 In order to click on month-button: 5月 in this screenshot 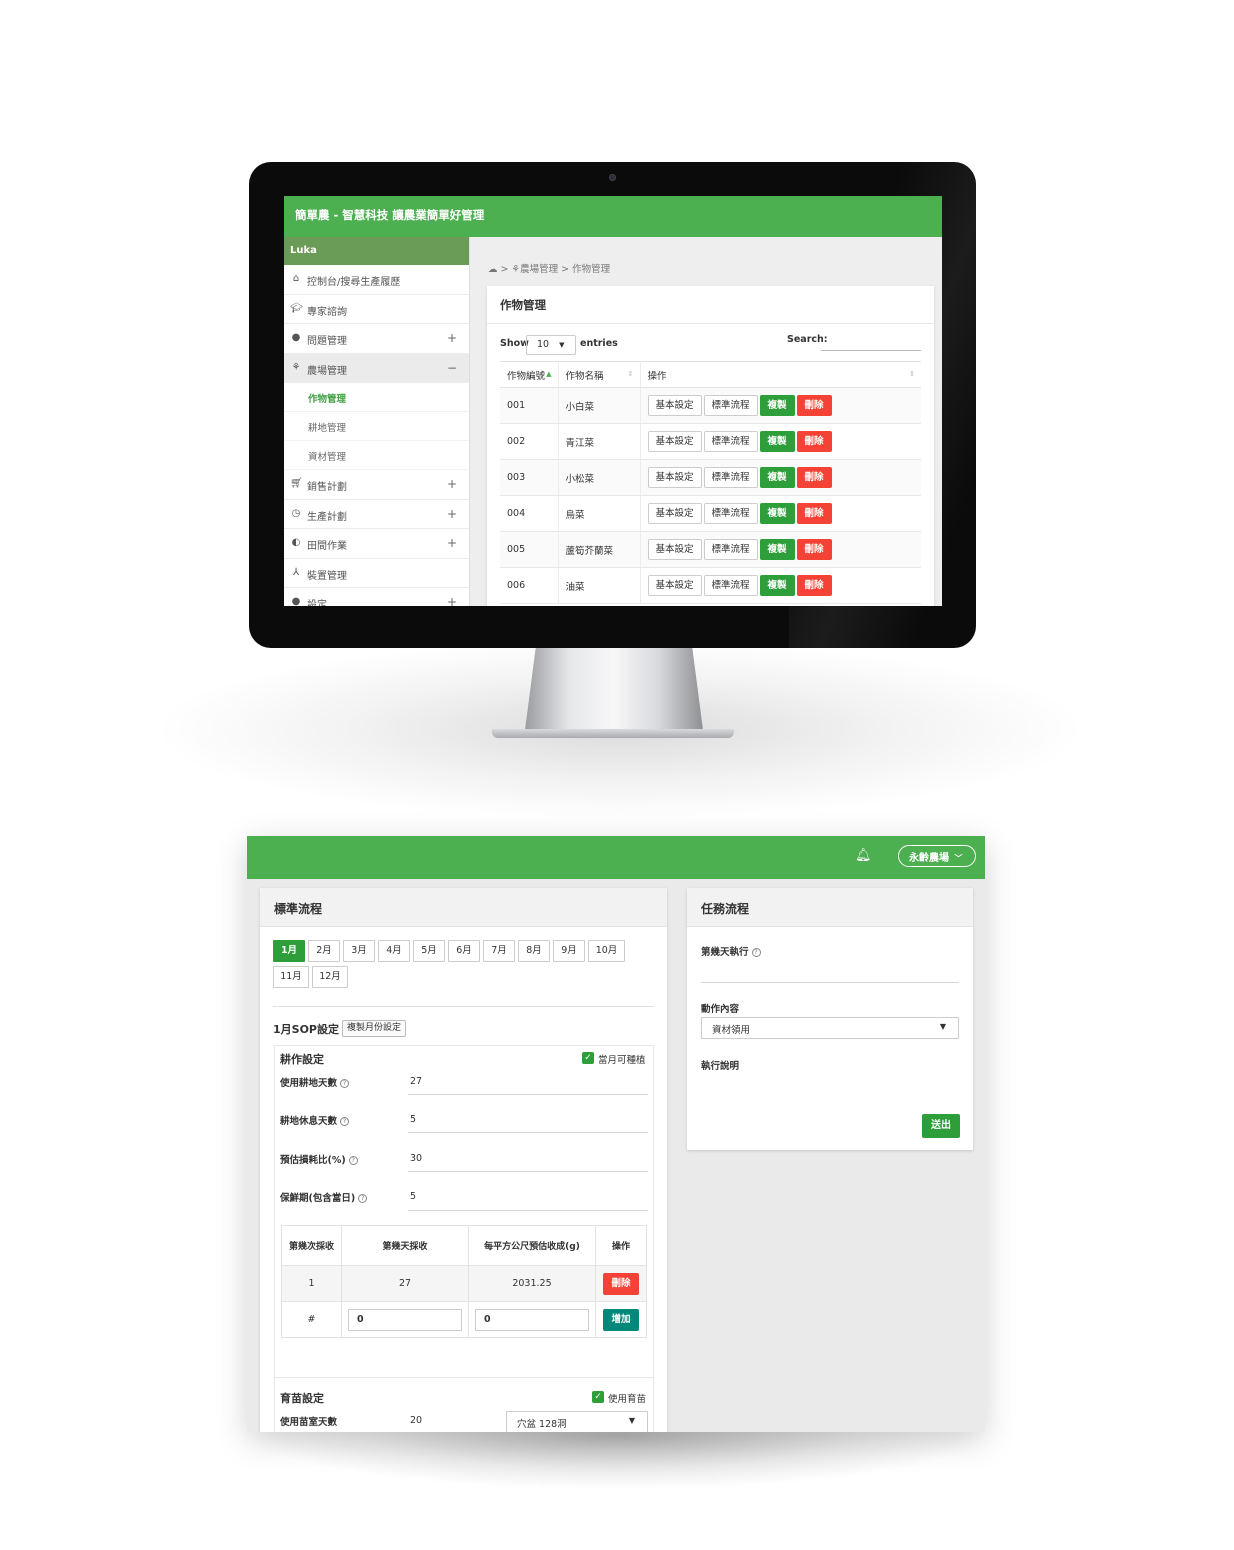, I will do `click(429, 951)`.